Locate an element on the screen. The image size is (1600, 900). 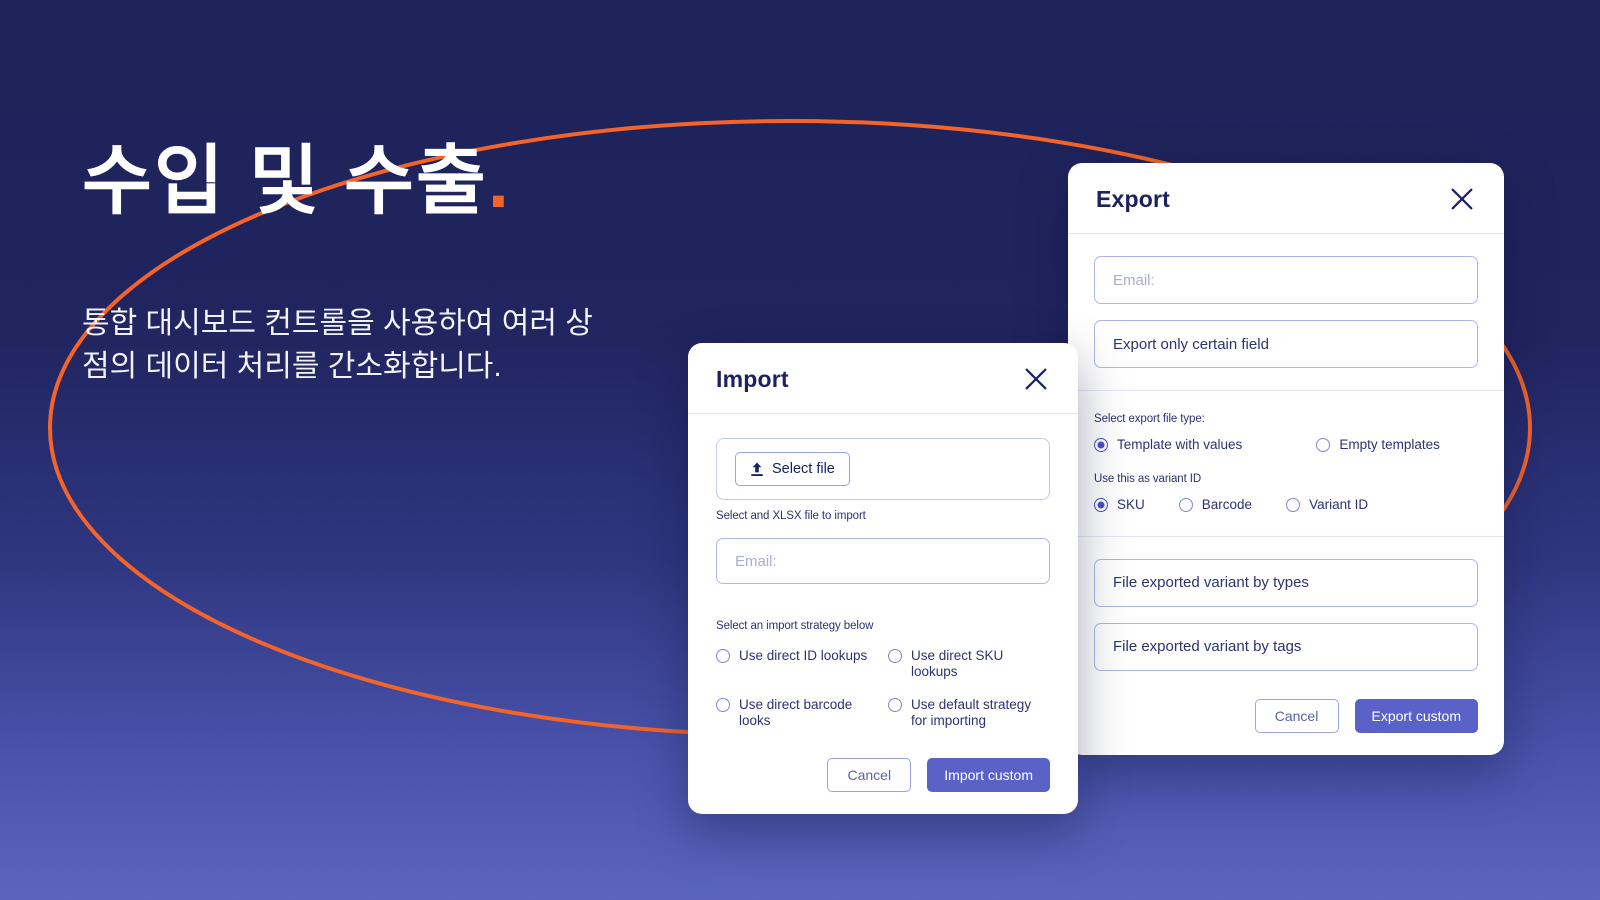
radio-use-direct-barcode-looks: Use direct barcode looks is located at coordinates (797, 713).